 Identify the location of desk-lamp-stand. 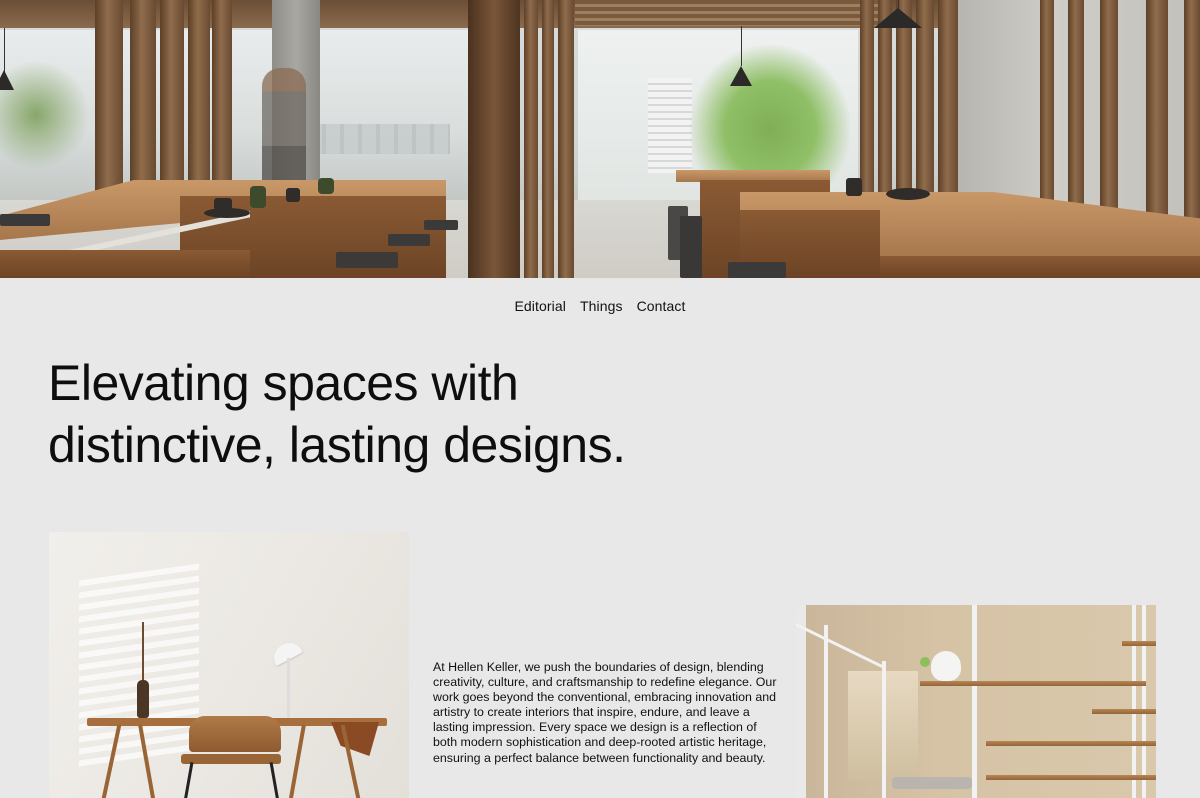
(288, 688).